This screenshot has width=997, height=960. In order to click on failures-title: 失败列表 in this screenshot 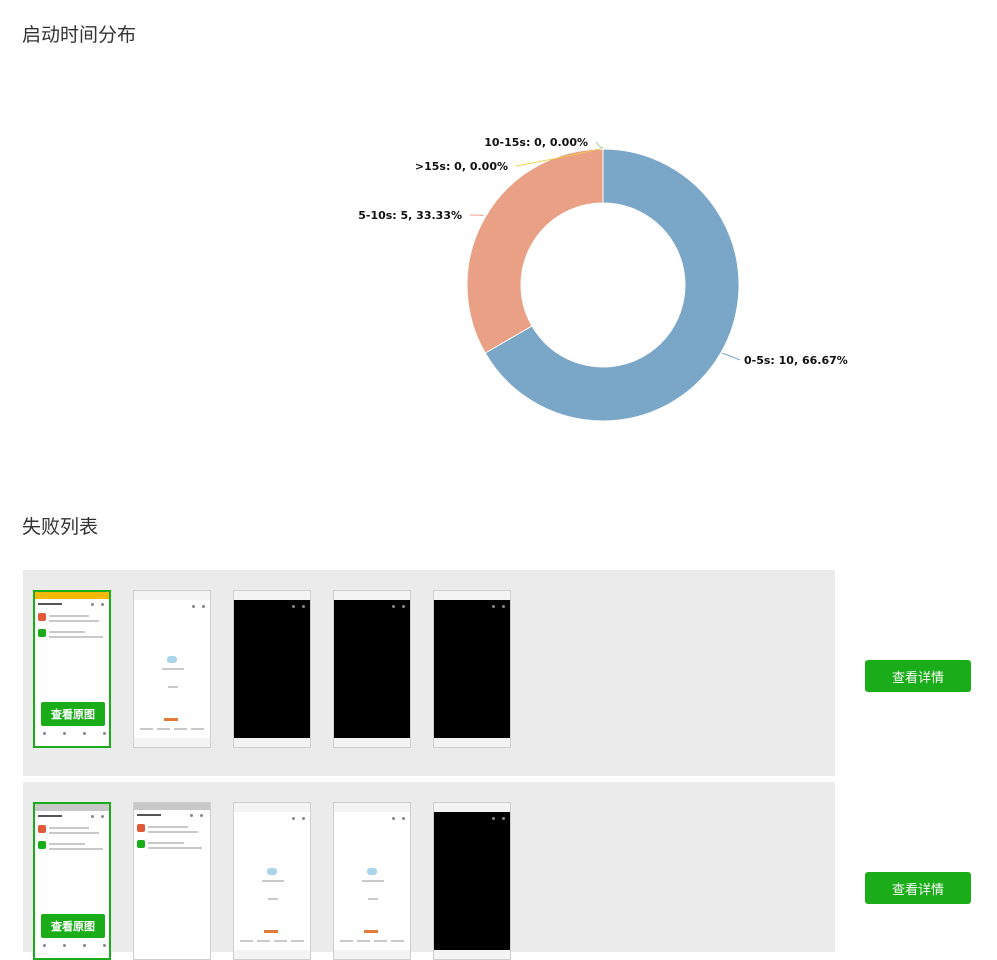, I will do `click(60, 527)`.